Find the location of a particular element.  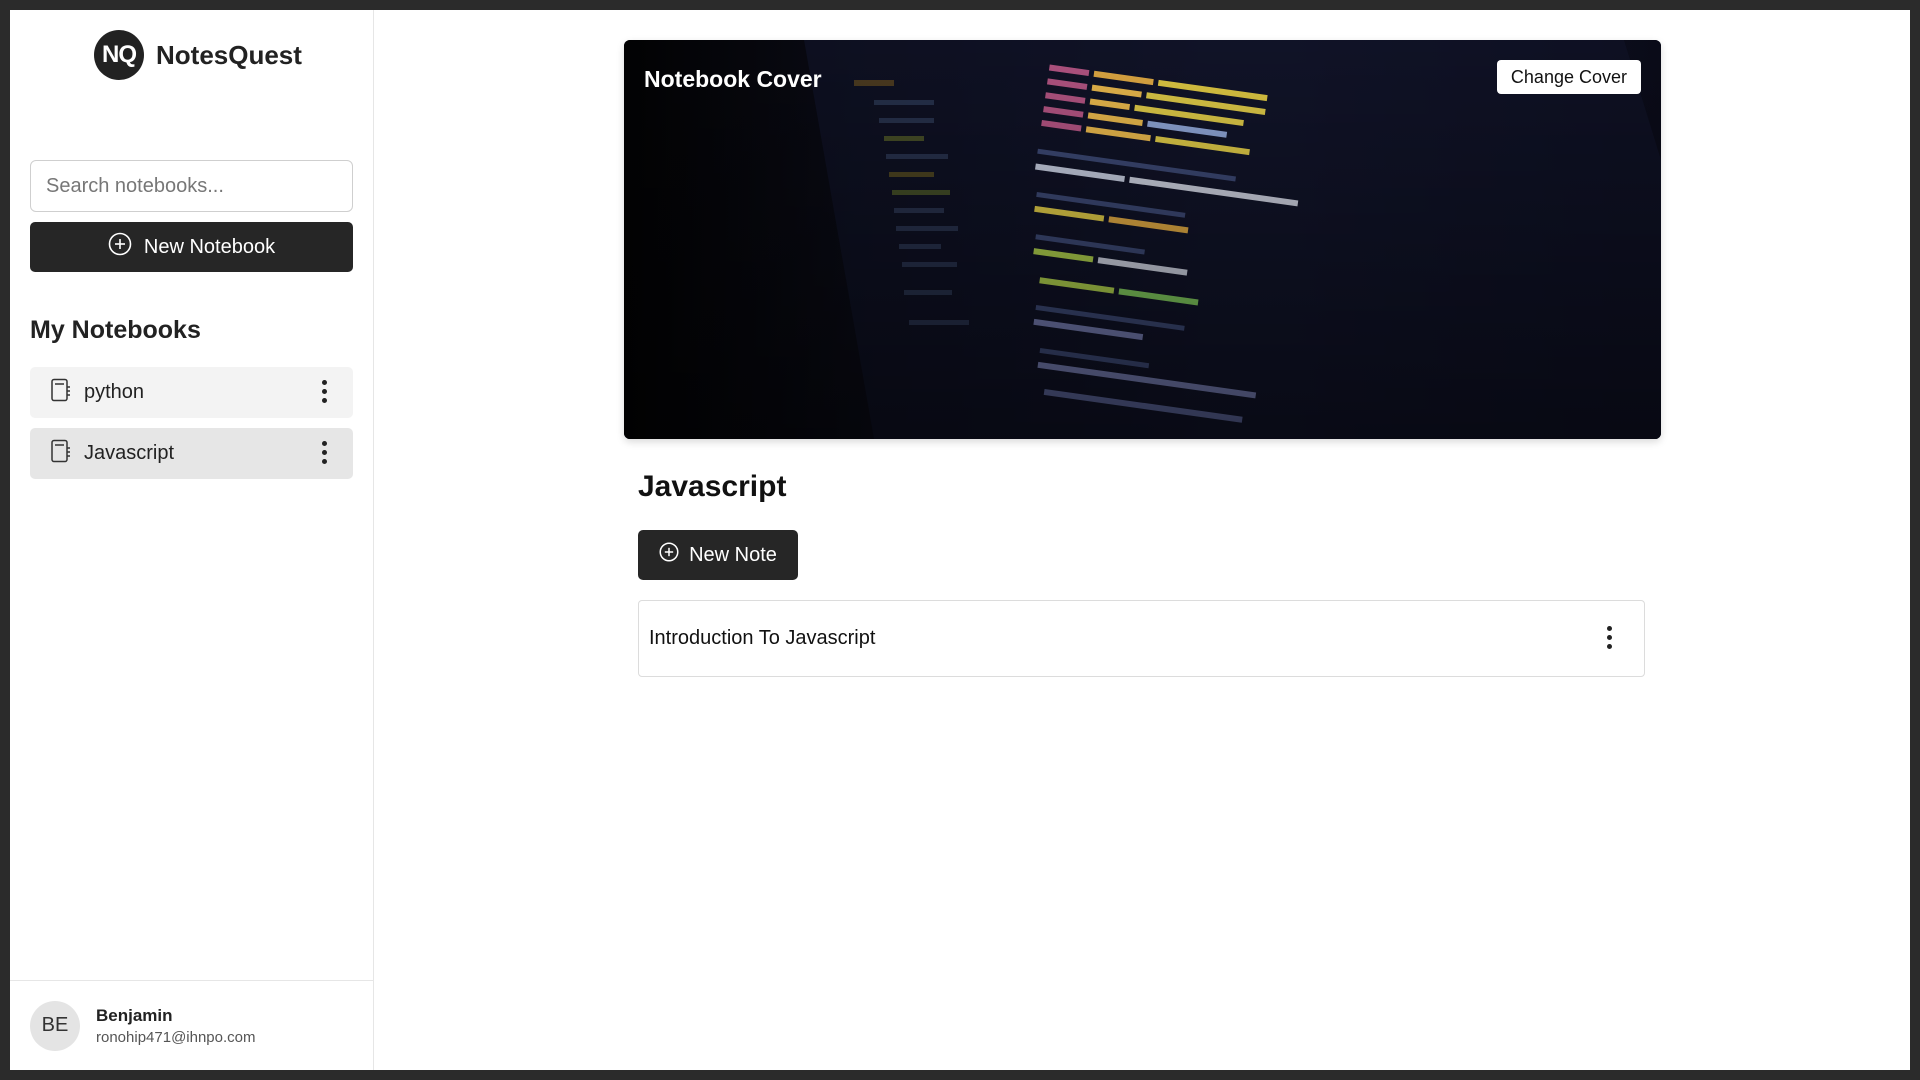

change-cover-button: Change Cover is located at coordinates (1568, 77).